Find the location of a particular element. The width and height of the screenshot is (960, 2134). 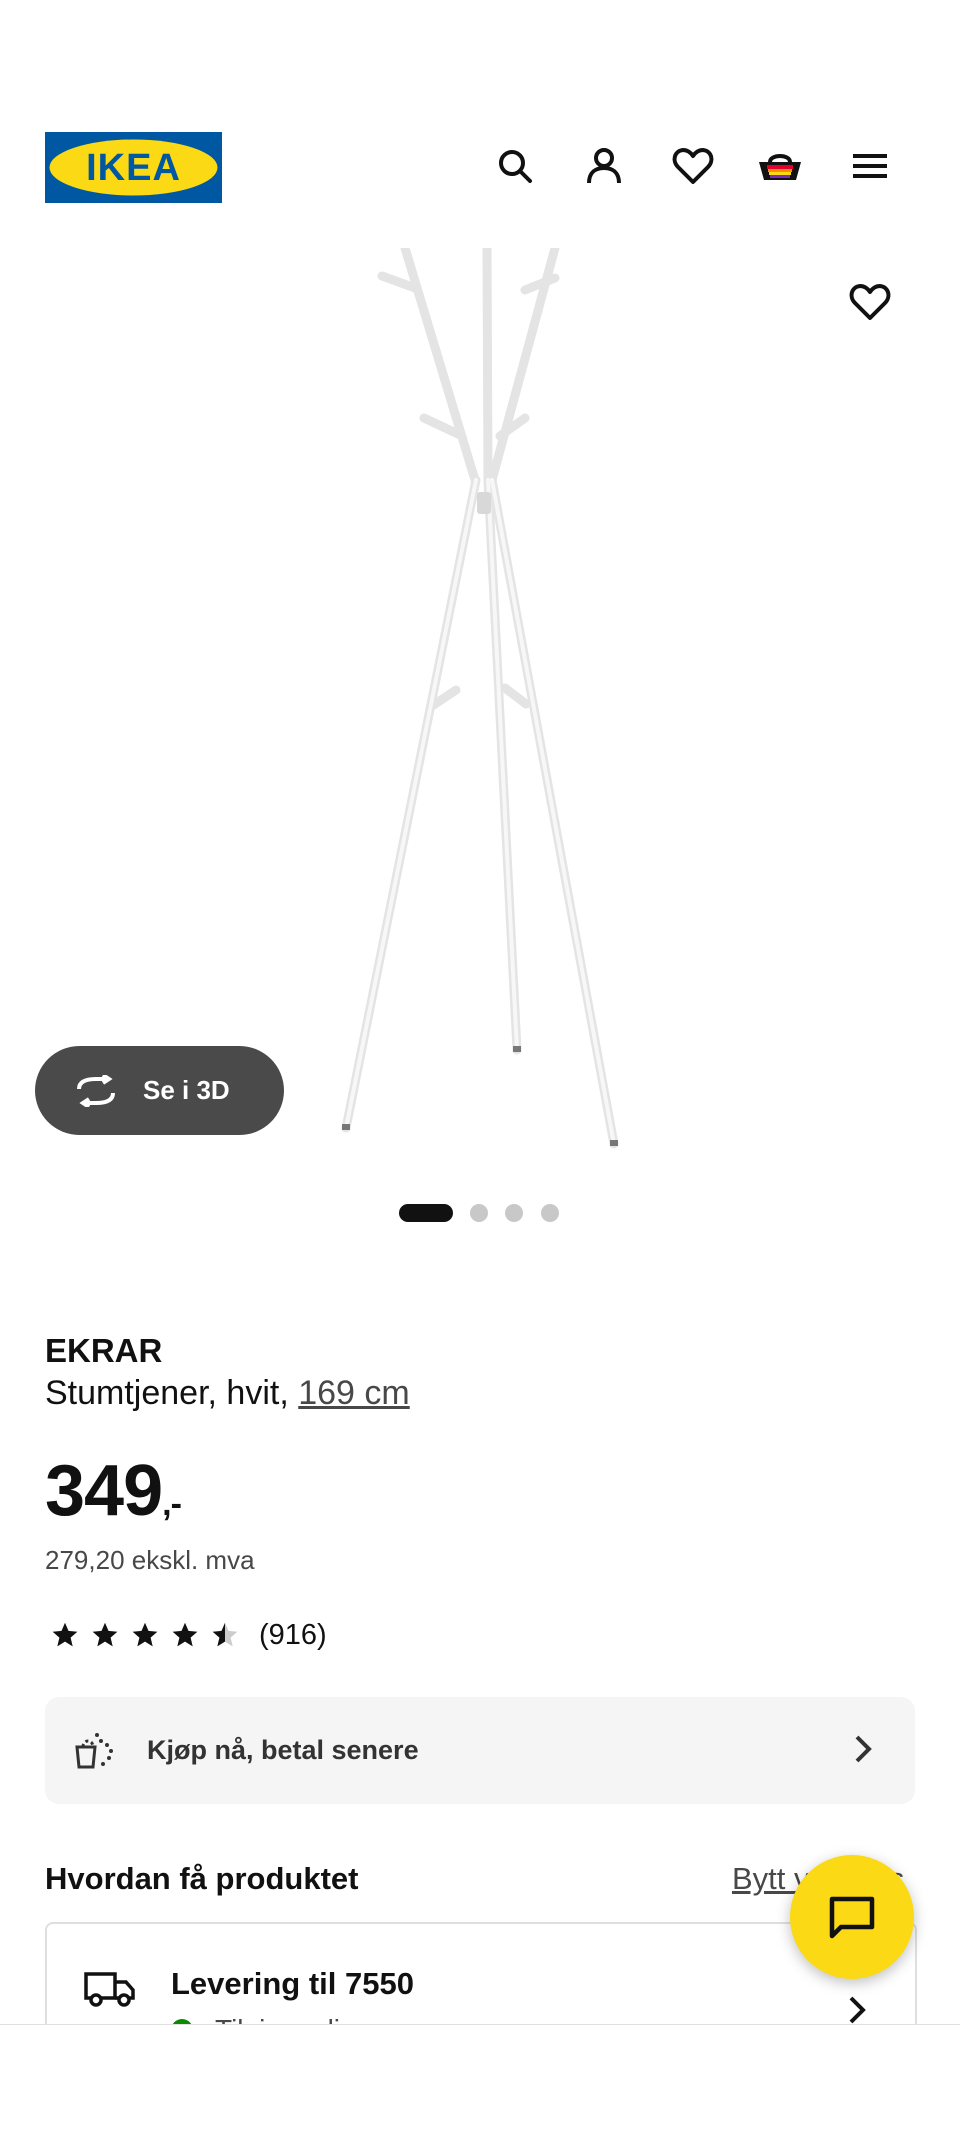

product-type-text: Stumtjener, hvit, is located at coordinates (172, 1393).